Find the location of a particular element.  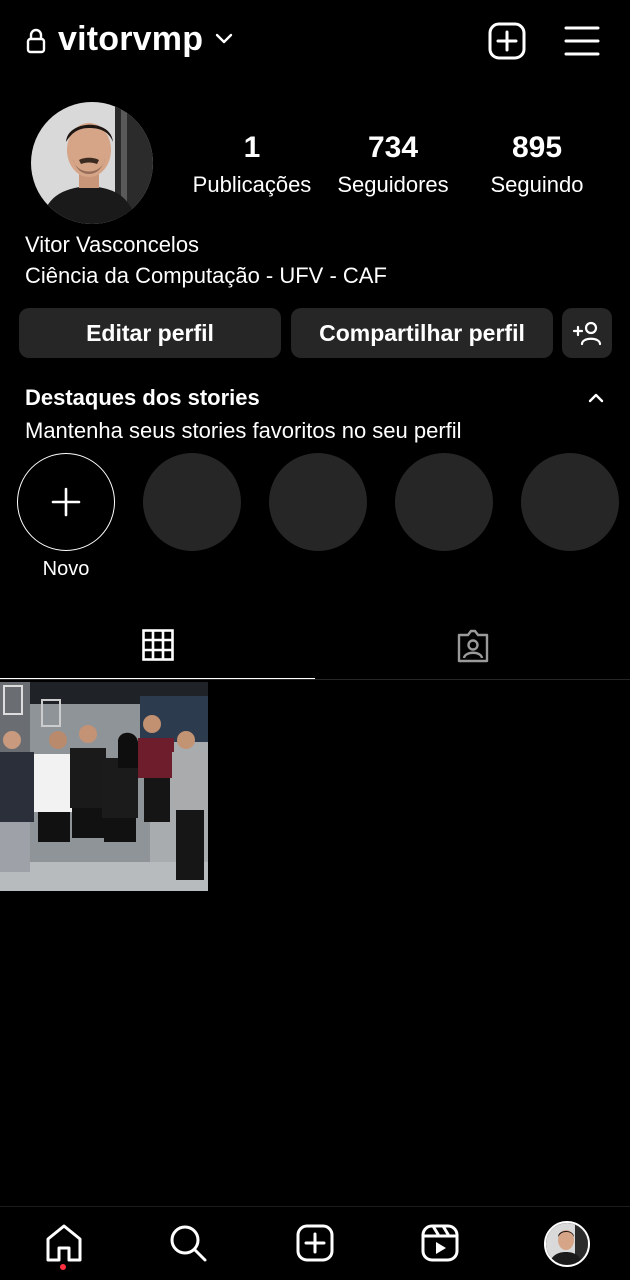

followers-count-label: Seguidores is located at coordinates (393, 184).